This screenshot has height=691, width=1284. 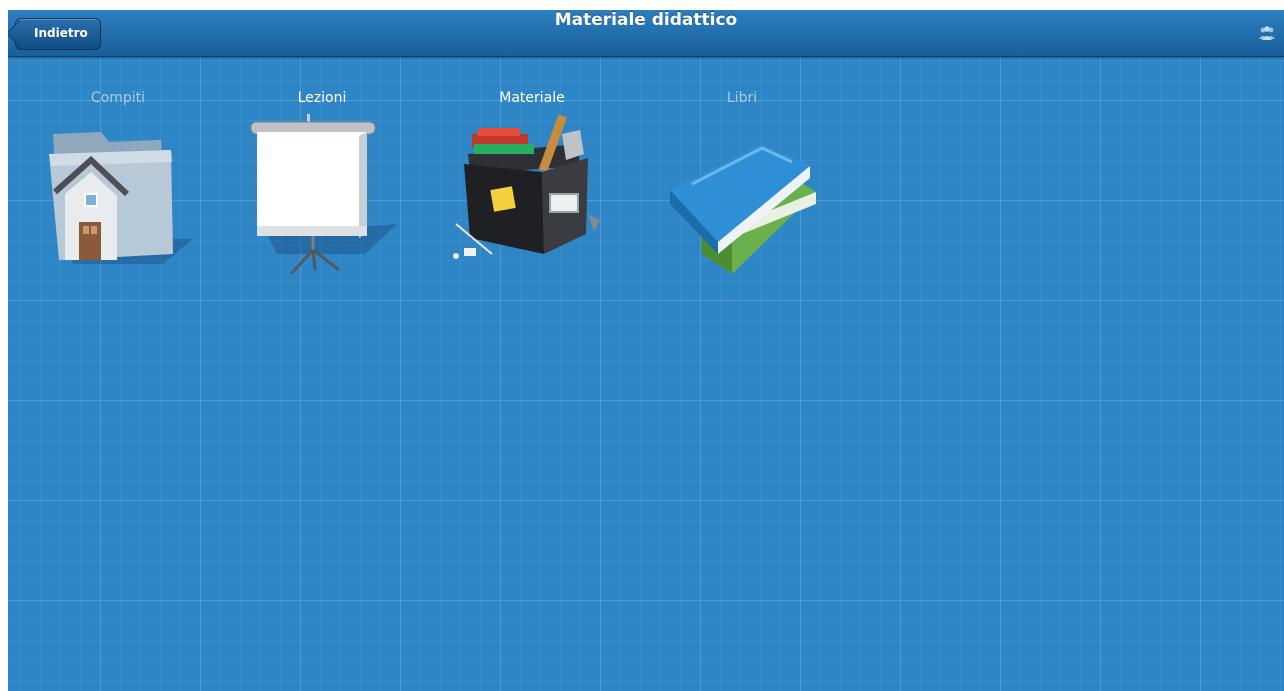 I want to click on tile-libri-label: Libri, so click(x=742, y=98).